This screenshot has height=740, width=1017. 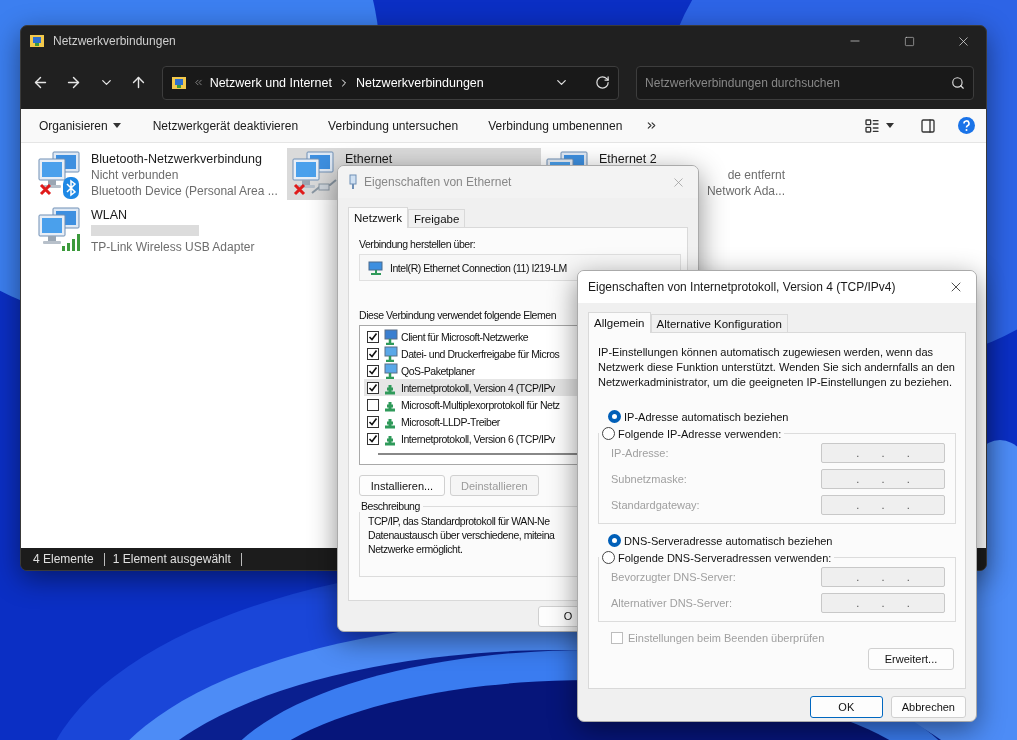 What do you see at coordinates (173, 247) in the screenshot?
I see `connection-detail: TP-Link Wireless USB Adapter` at bounding box center [173, 247].